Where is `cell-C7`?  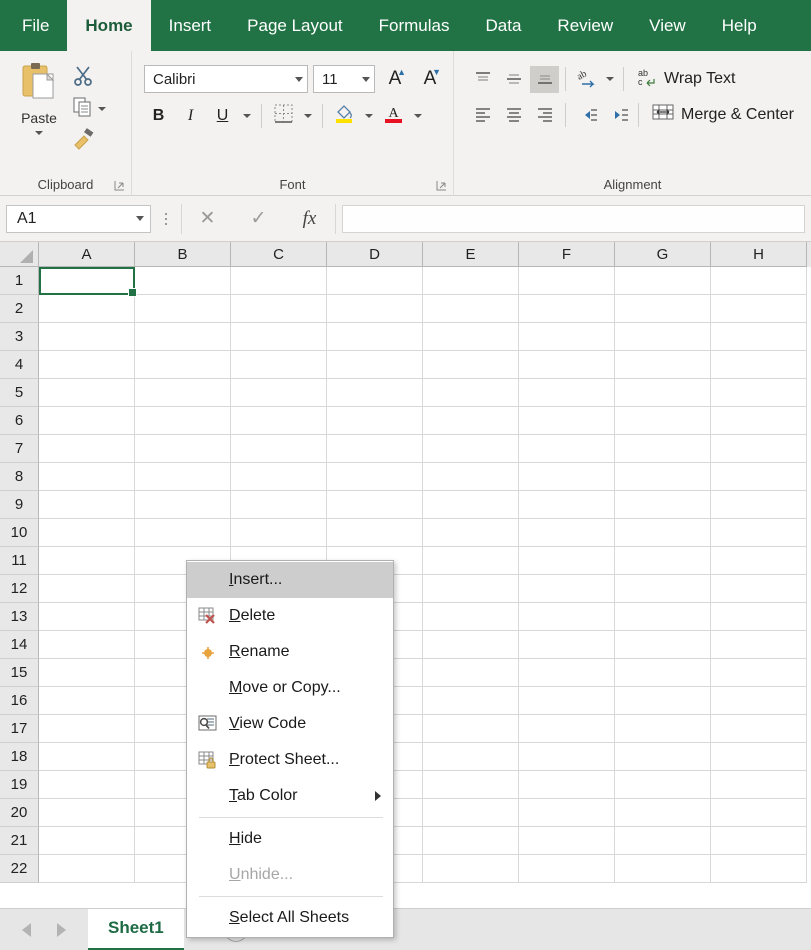
cell-C7 is located at coordinates (279, 449).